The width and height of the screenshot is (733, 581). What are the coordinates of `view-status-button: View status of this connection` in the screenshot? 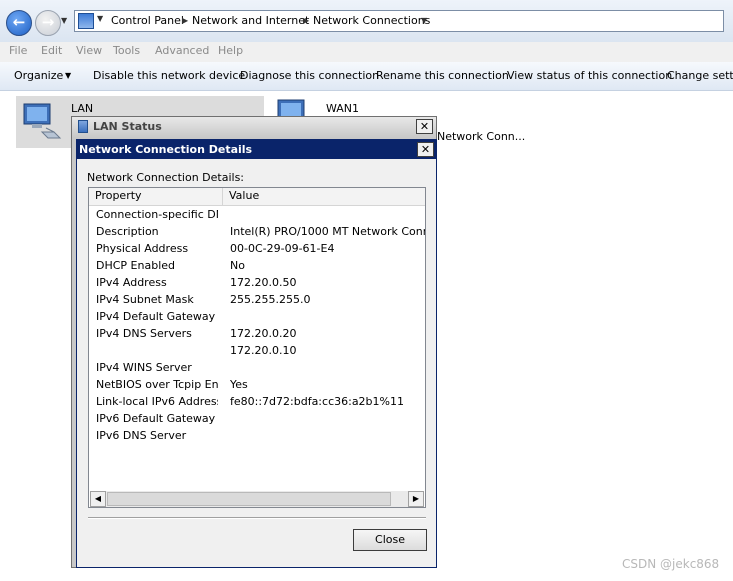 It's located at (589, 75).